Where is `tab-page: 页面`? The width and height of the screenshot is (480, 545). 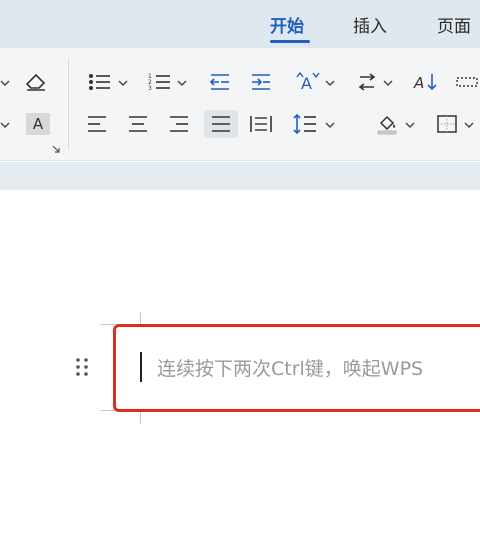
tab-page: 页面 is located at coordinates (454, 24).